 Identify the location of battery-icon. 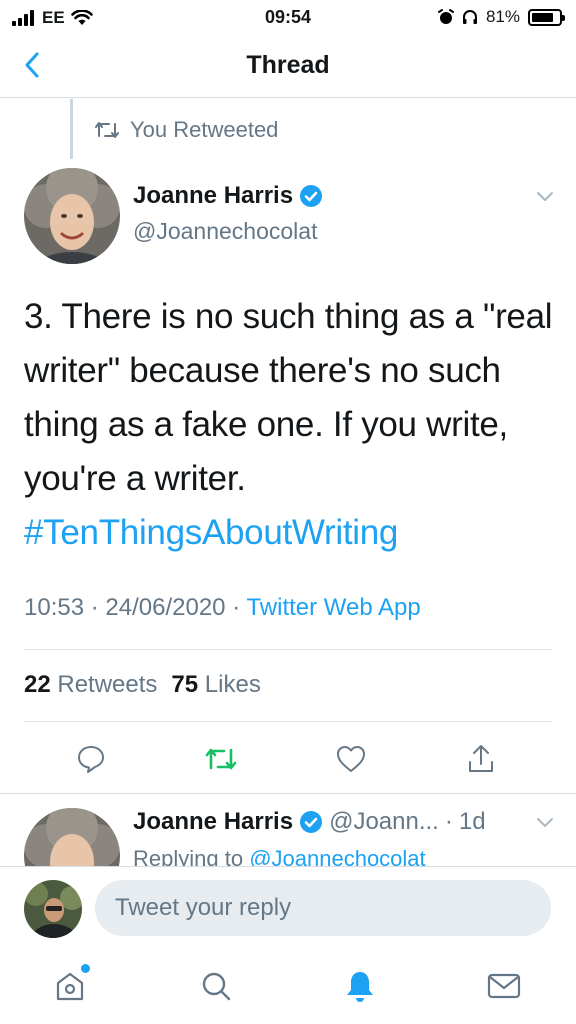
(546, 17).